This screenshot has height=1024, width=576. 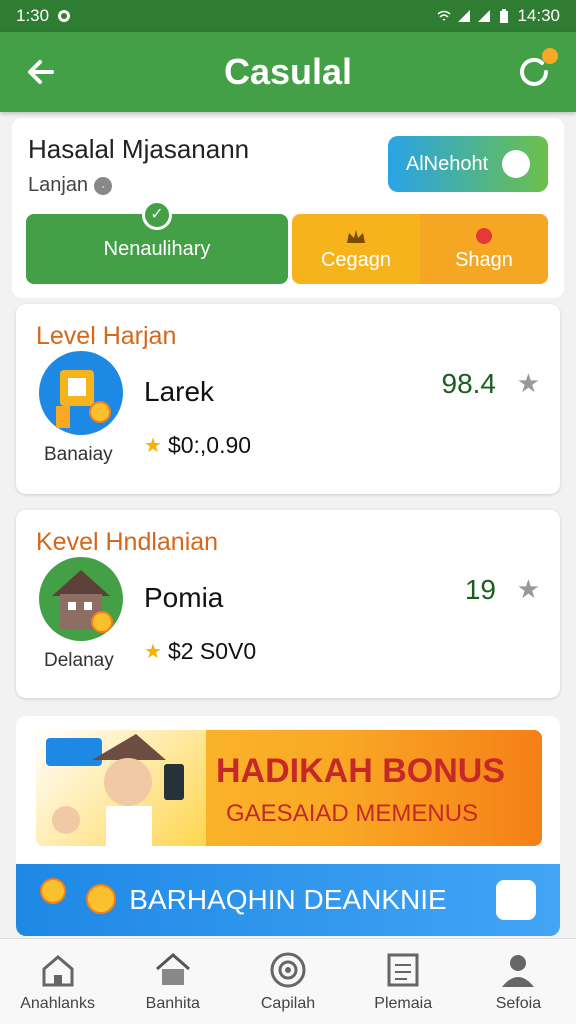 What do you see at coordinates (444, 15) in the screenshot?
I see `wifi-icon` at bounding box center [444, 15].